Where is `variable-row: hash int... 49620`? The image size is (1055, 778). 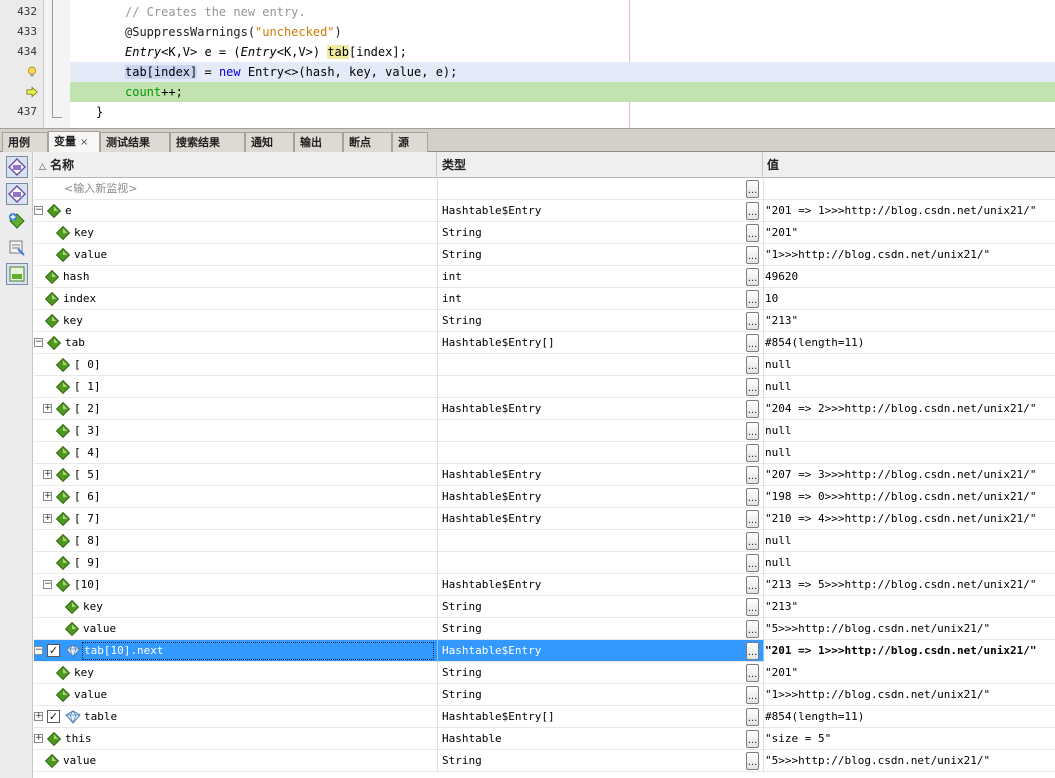
variable-row: hash int... 49620 is located at coordinates (544, 277).